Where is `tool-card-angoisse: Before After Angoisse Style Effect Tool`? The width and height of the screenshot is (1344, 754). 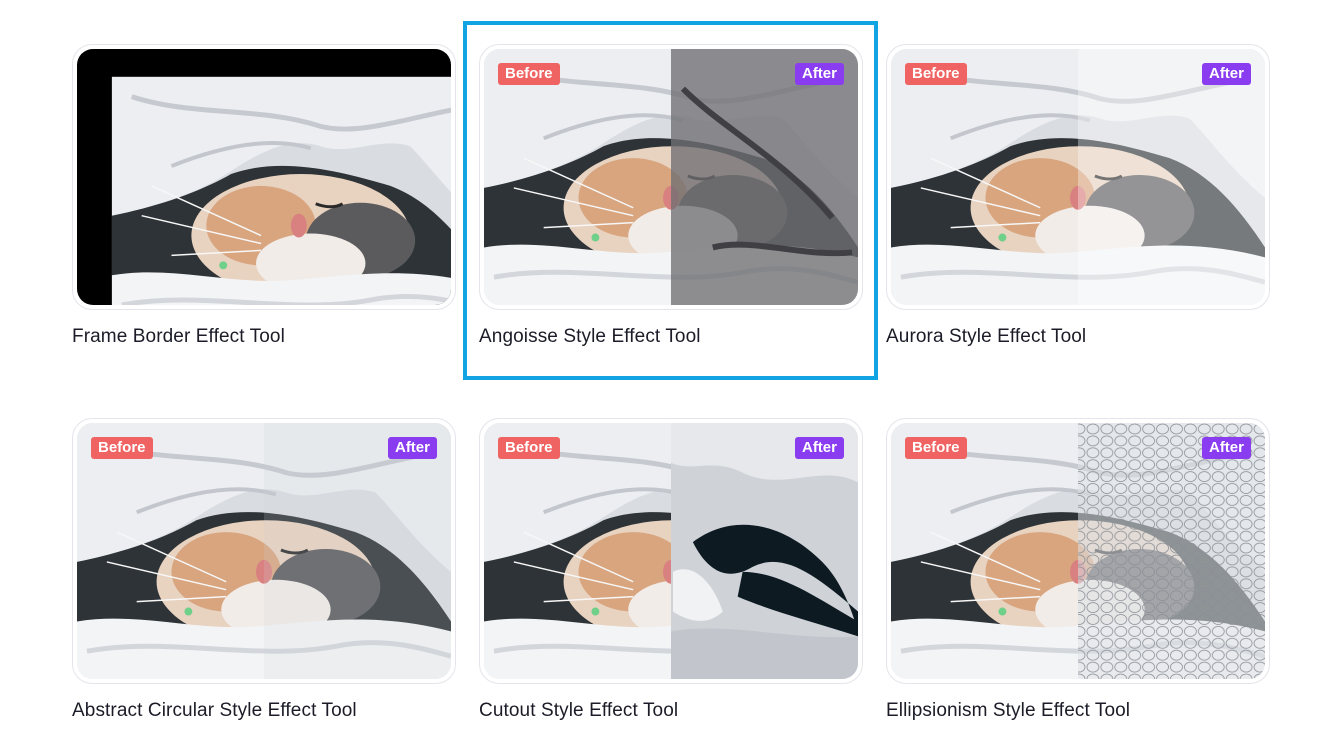 tool-card-angoisse: Before After Angoisse Style Effect Tool is located at coordinates (671, 195).